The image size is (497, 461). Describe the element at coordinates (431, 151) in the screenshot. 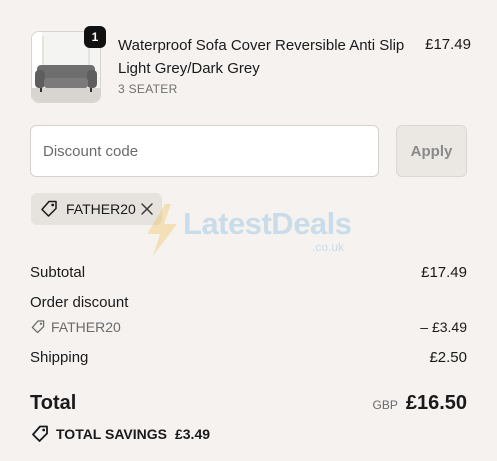

I see `apply-button: Apply` at that location.